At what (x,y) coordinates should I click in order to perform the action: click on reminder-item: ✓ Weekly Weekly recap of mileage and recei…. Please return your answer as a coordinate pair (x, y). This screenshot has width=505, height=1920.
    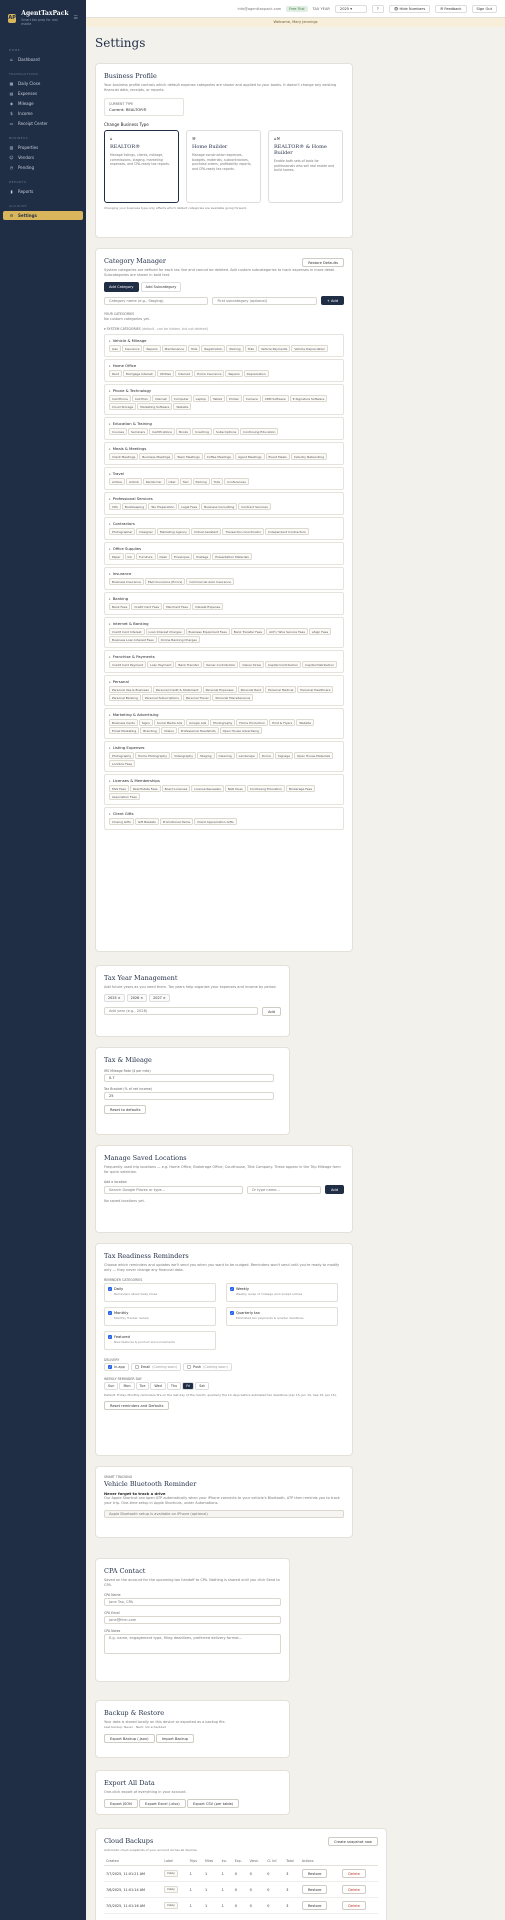
    Looking at the image, I should click on (282, 1292).